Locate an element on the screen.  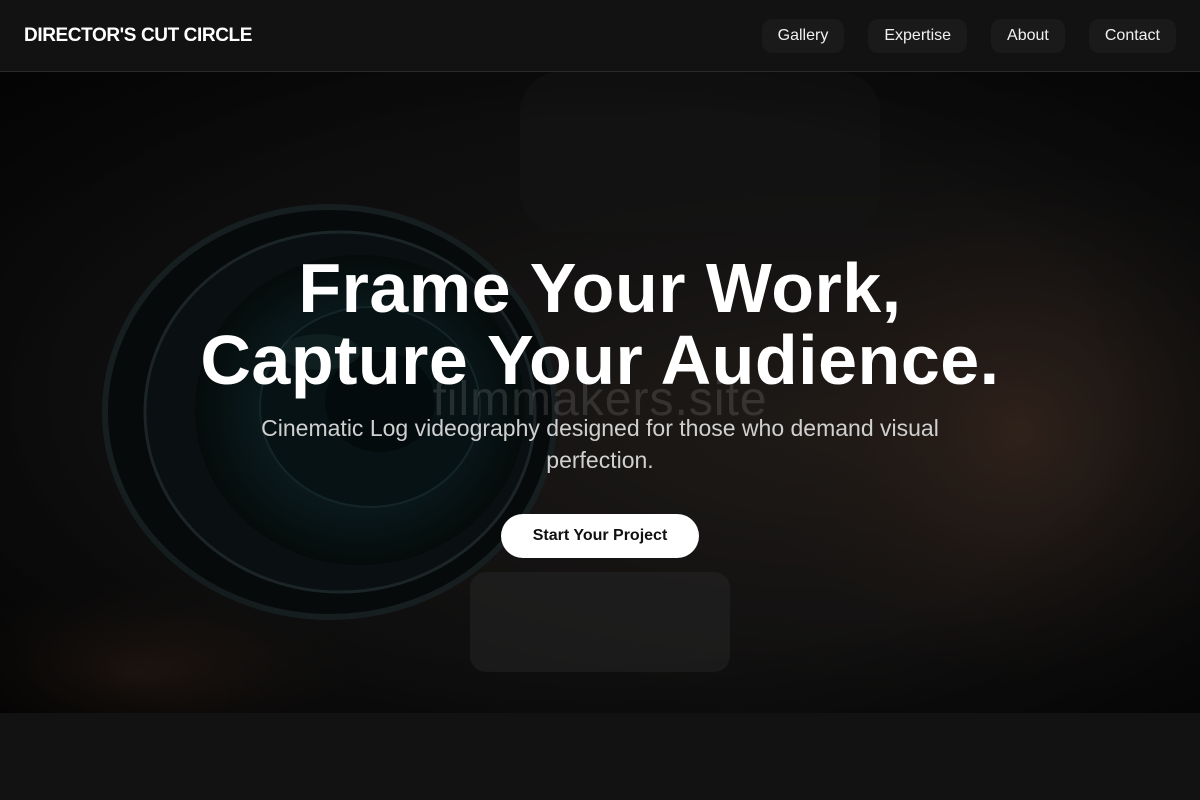
hero-title-line-2: Capture Your Audience. is located at coordinates (600, 360).